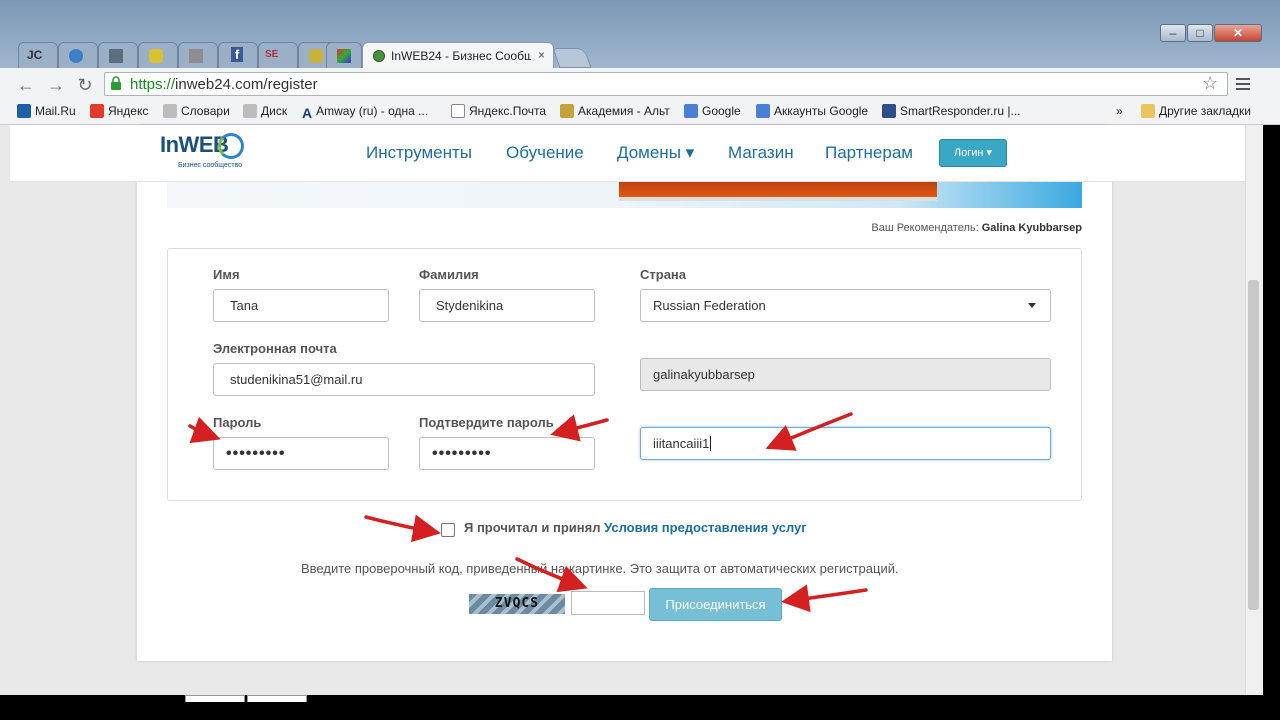  I want to click on first-name-field: Tana, so click(301, 305).